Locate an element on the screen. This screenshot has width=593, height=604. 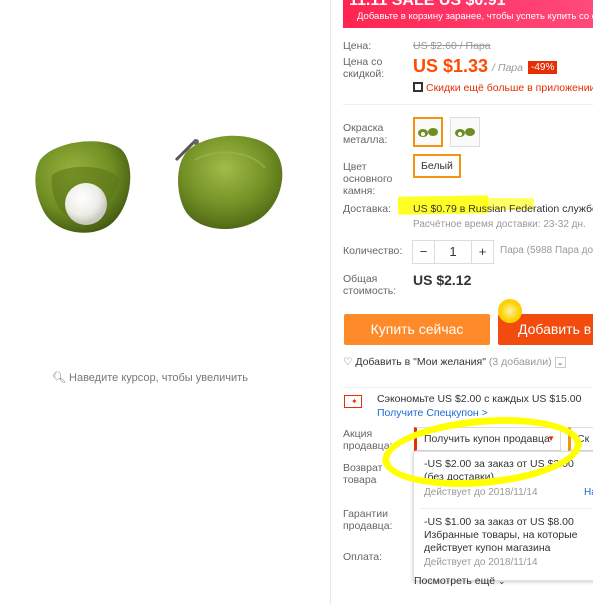
payment-label: Оплата: is located at coordinates (363, 557).